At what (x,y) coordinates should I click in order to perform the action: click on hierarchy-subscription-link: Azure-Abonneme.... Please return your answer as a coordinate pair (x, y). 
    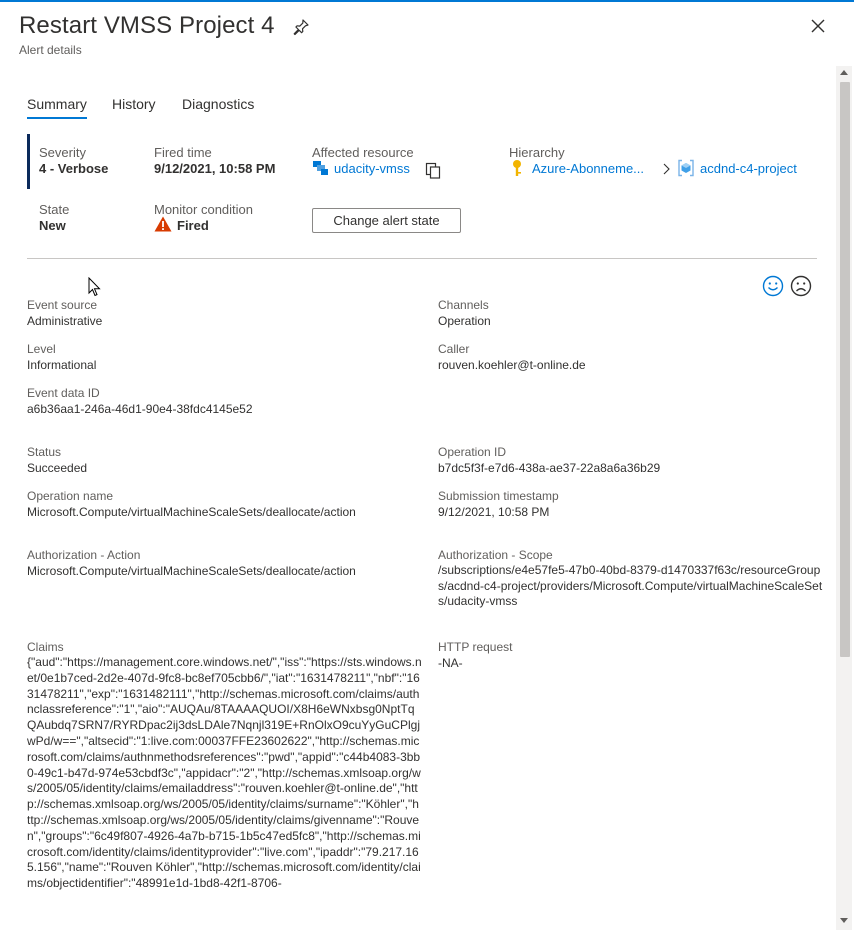
    Looking at the image, I should click on (588, 168).